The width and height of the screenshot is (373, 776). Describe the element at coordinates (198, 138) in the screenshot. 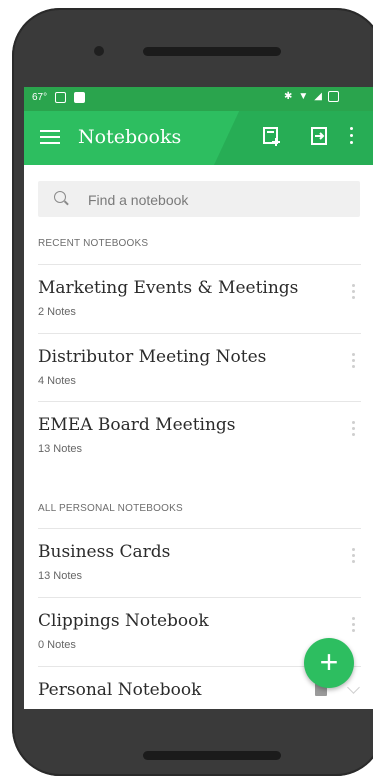

I see `app-toolbar: Notebooks` at that location.